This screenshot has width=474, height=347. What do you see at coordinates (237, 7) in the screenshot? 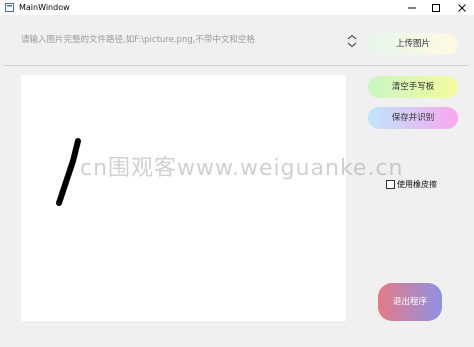
I see `title-bar: MainWindow` at bounding box center [237, 7].